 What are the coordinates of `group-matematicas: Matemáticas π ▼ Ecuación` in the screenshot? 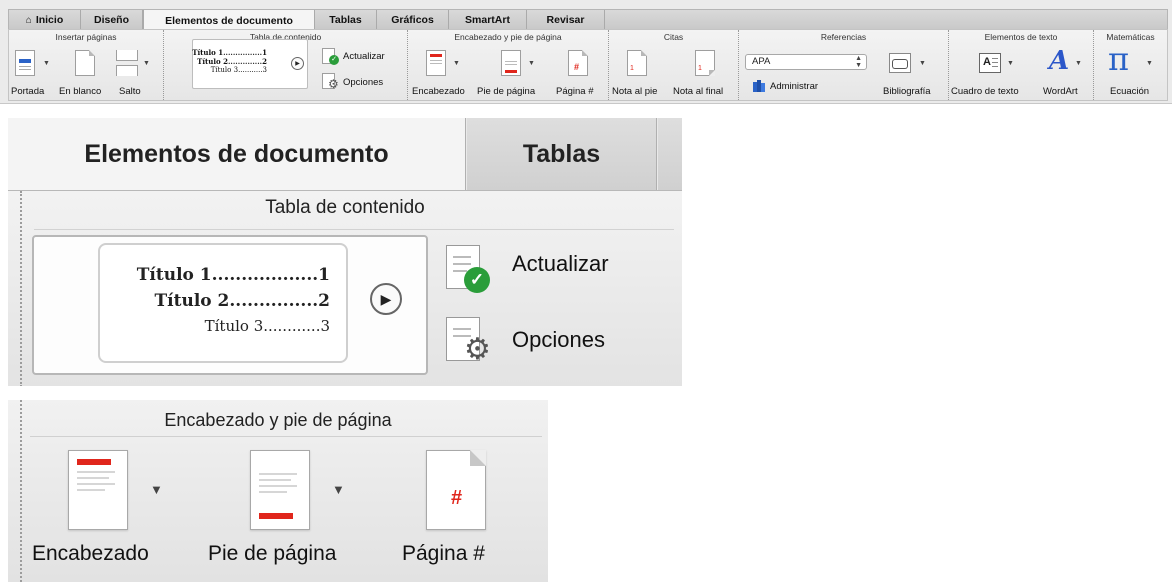 It's located at (1130, 65).